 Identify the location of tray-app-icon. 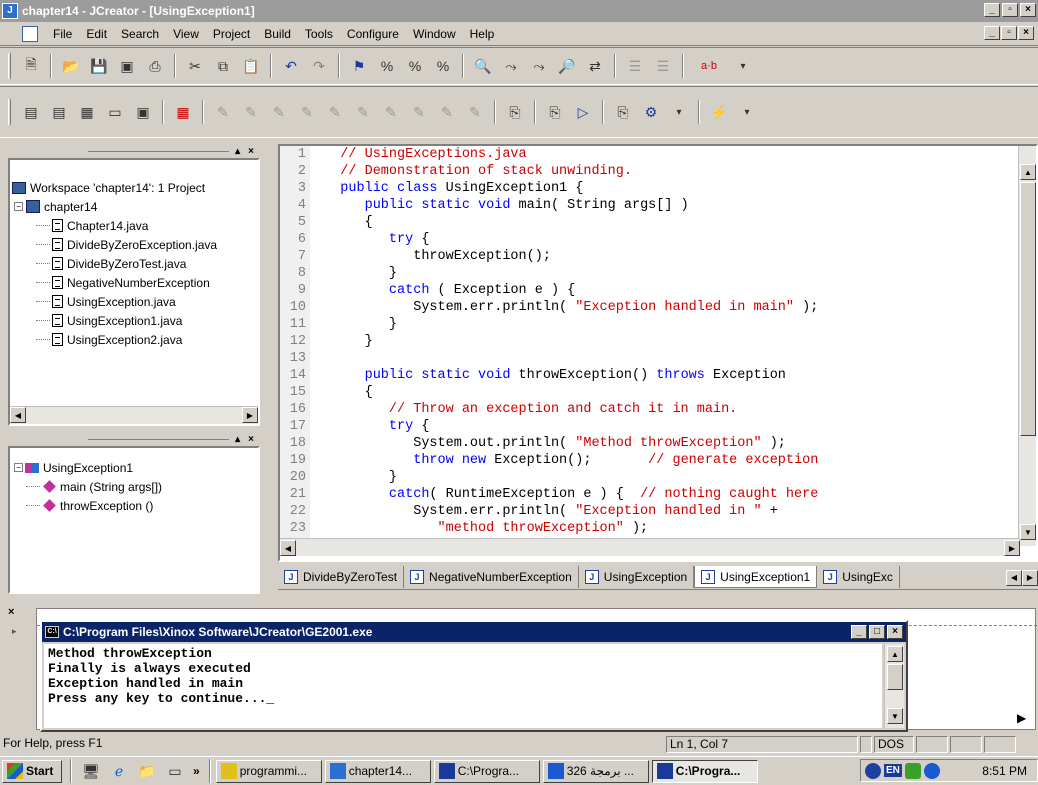
(931, 770).